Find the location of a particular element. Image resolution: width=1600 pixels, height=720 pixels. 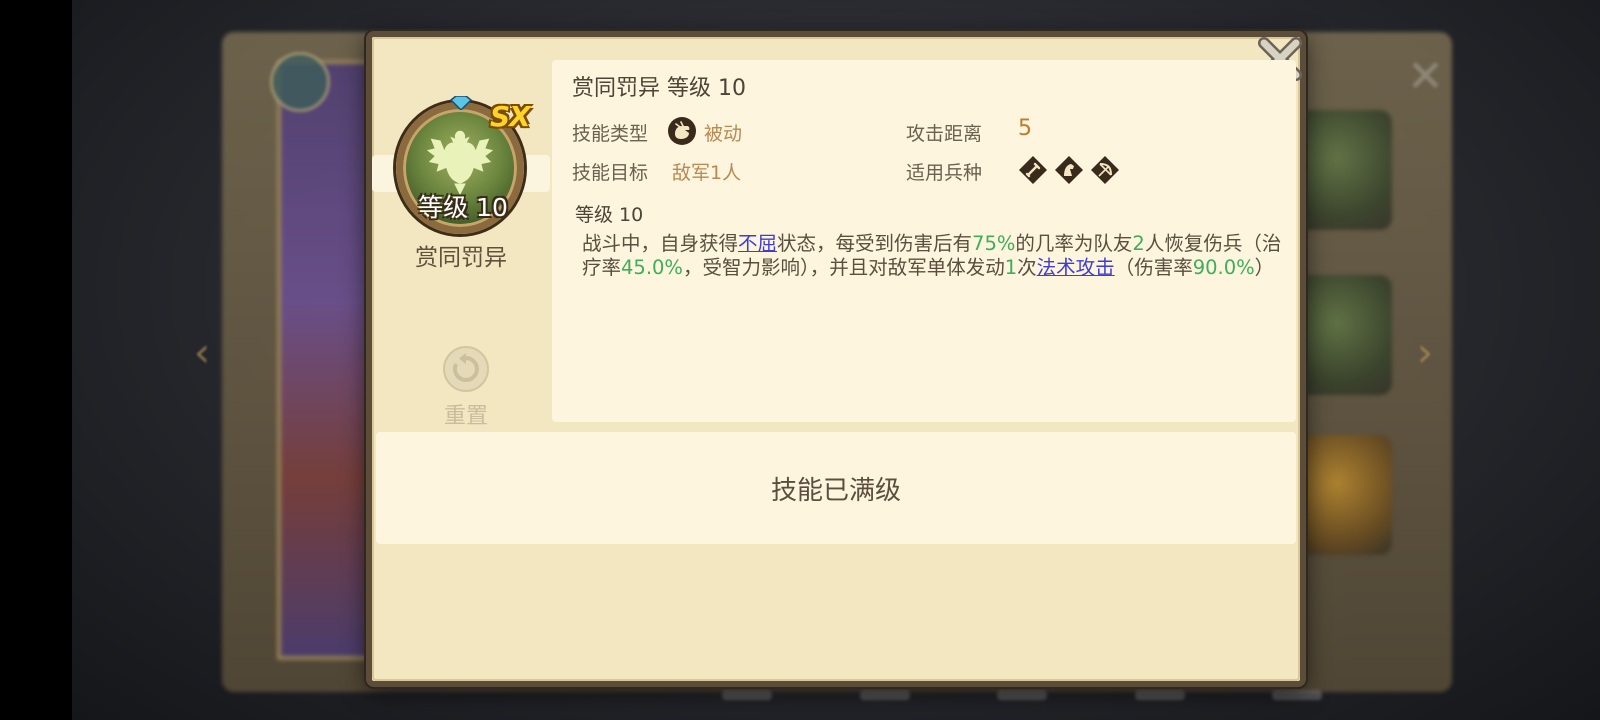

troop-type-icons is located at coordinates (1069, 170).